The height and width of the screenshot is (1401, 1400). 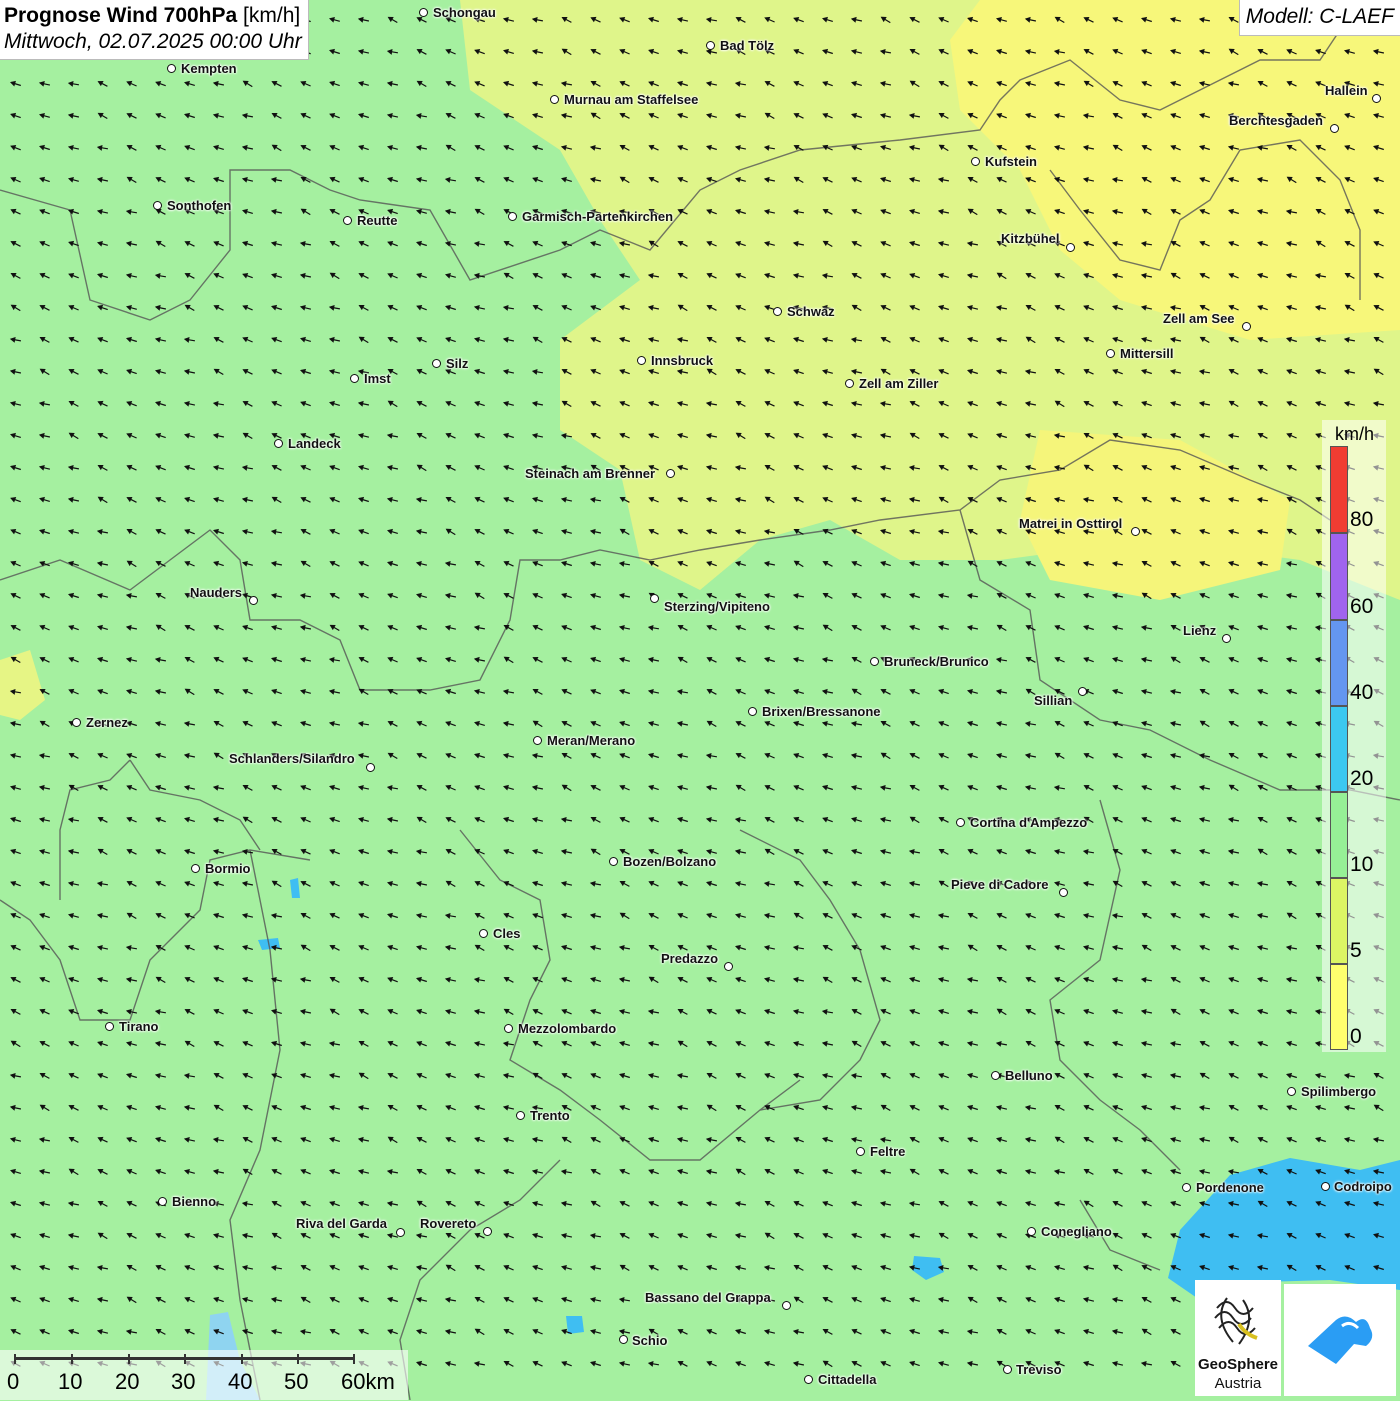 What do you see at coordinates (368, 1381) in the screenshot?
I see `scale-label: 60km` at bounding box center [368, 1381].